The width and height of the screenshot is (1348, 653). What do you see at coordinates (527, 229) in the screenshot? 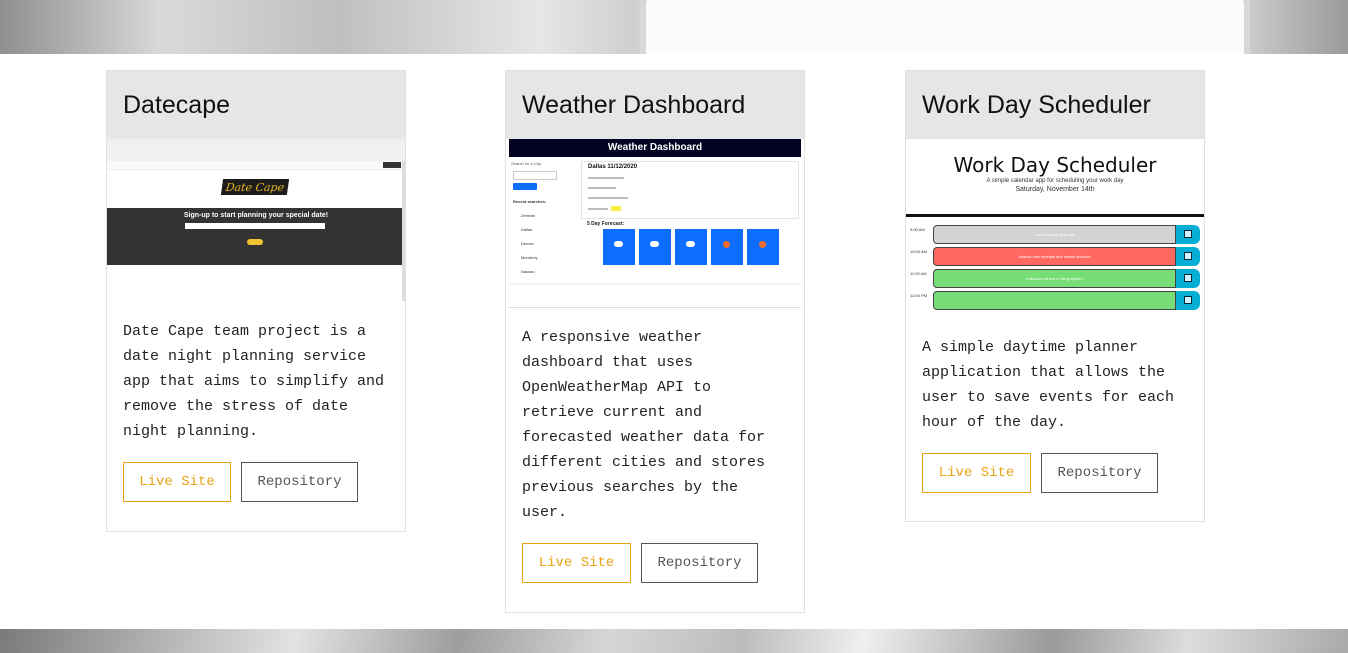
I see `recent-item: Dallas` at bounding box center [527, 229].